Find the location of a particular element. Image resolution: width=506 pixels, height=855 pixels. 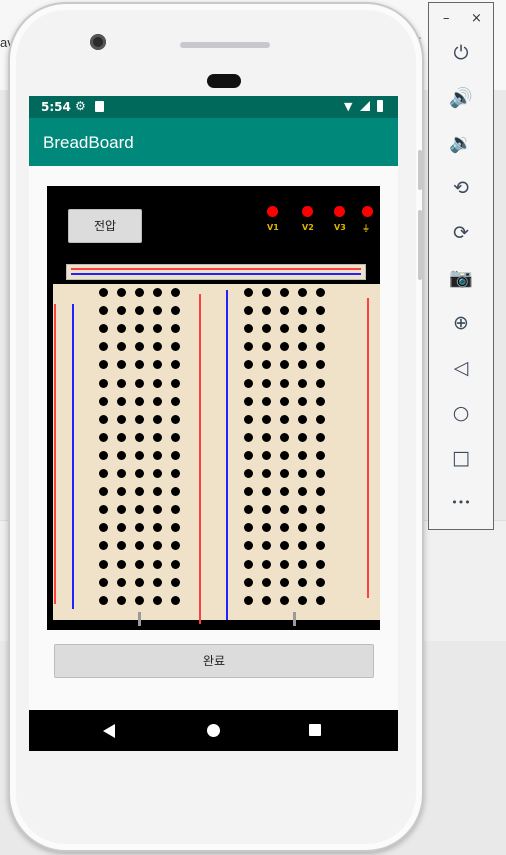

voltage-button: 전압 is located at coordinates (105, 226).